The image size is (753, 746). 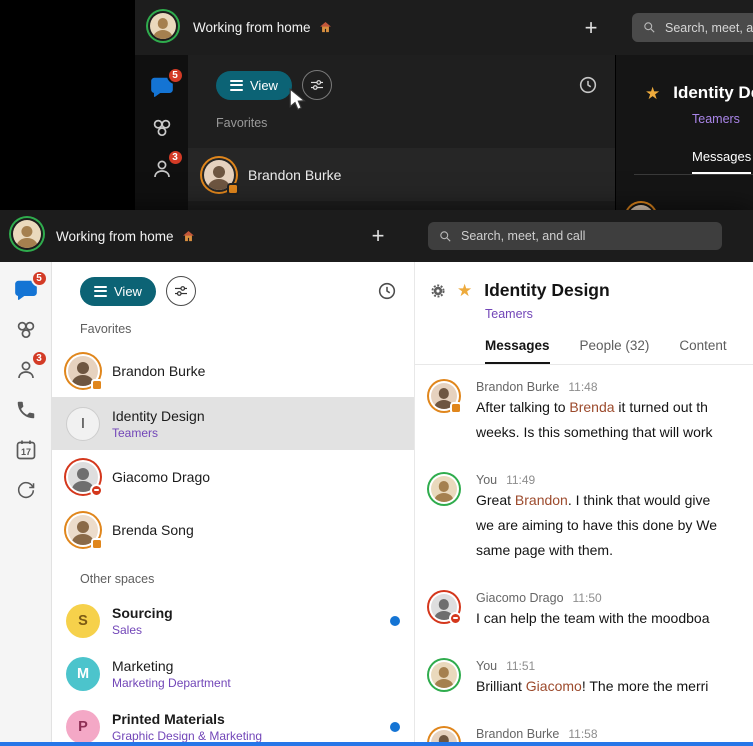 What do you see at coordinates (539, 598) in the screenshot?
I see `message-header: Giacomo Drago 11:50` at bounding box center [539, 598].